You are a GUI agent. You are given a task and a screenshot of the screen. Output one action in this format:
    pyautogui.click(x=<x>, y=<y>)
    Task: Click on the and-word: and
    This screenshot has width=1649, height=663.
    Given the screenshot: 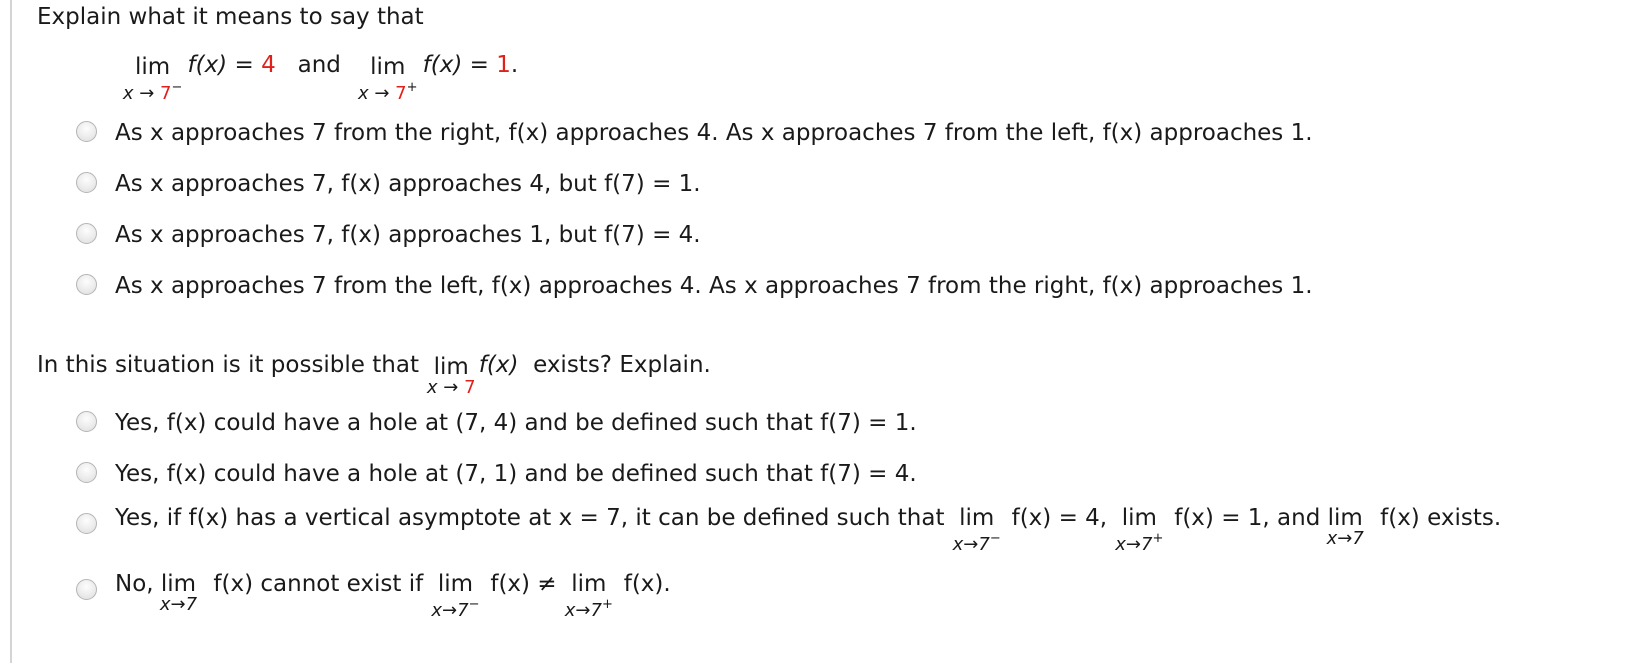 What is the action you would take?
    pyautogui.click(x=319, y=65)
    